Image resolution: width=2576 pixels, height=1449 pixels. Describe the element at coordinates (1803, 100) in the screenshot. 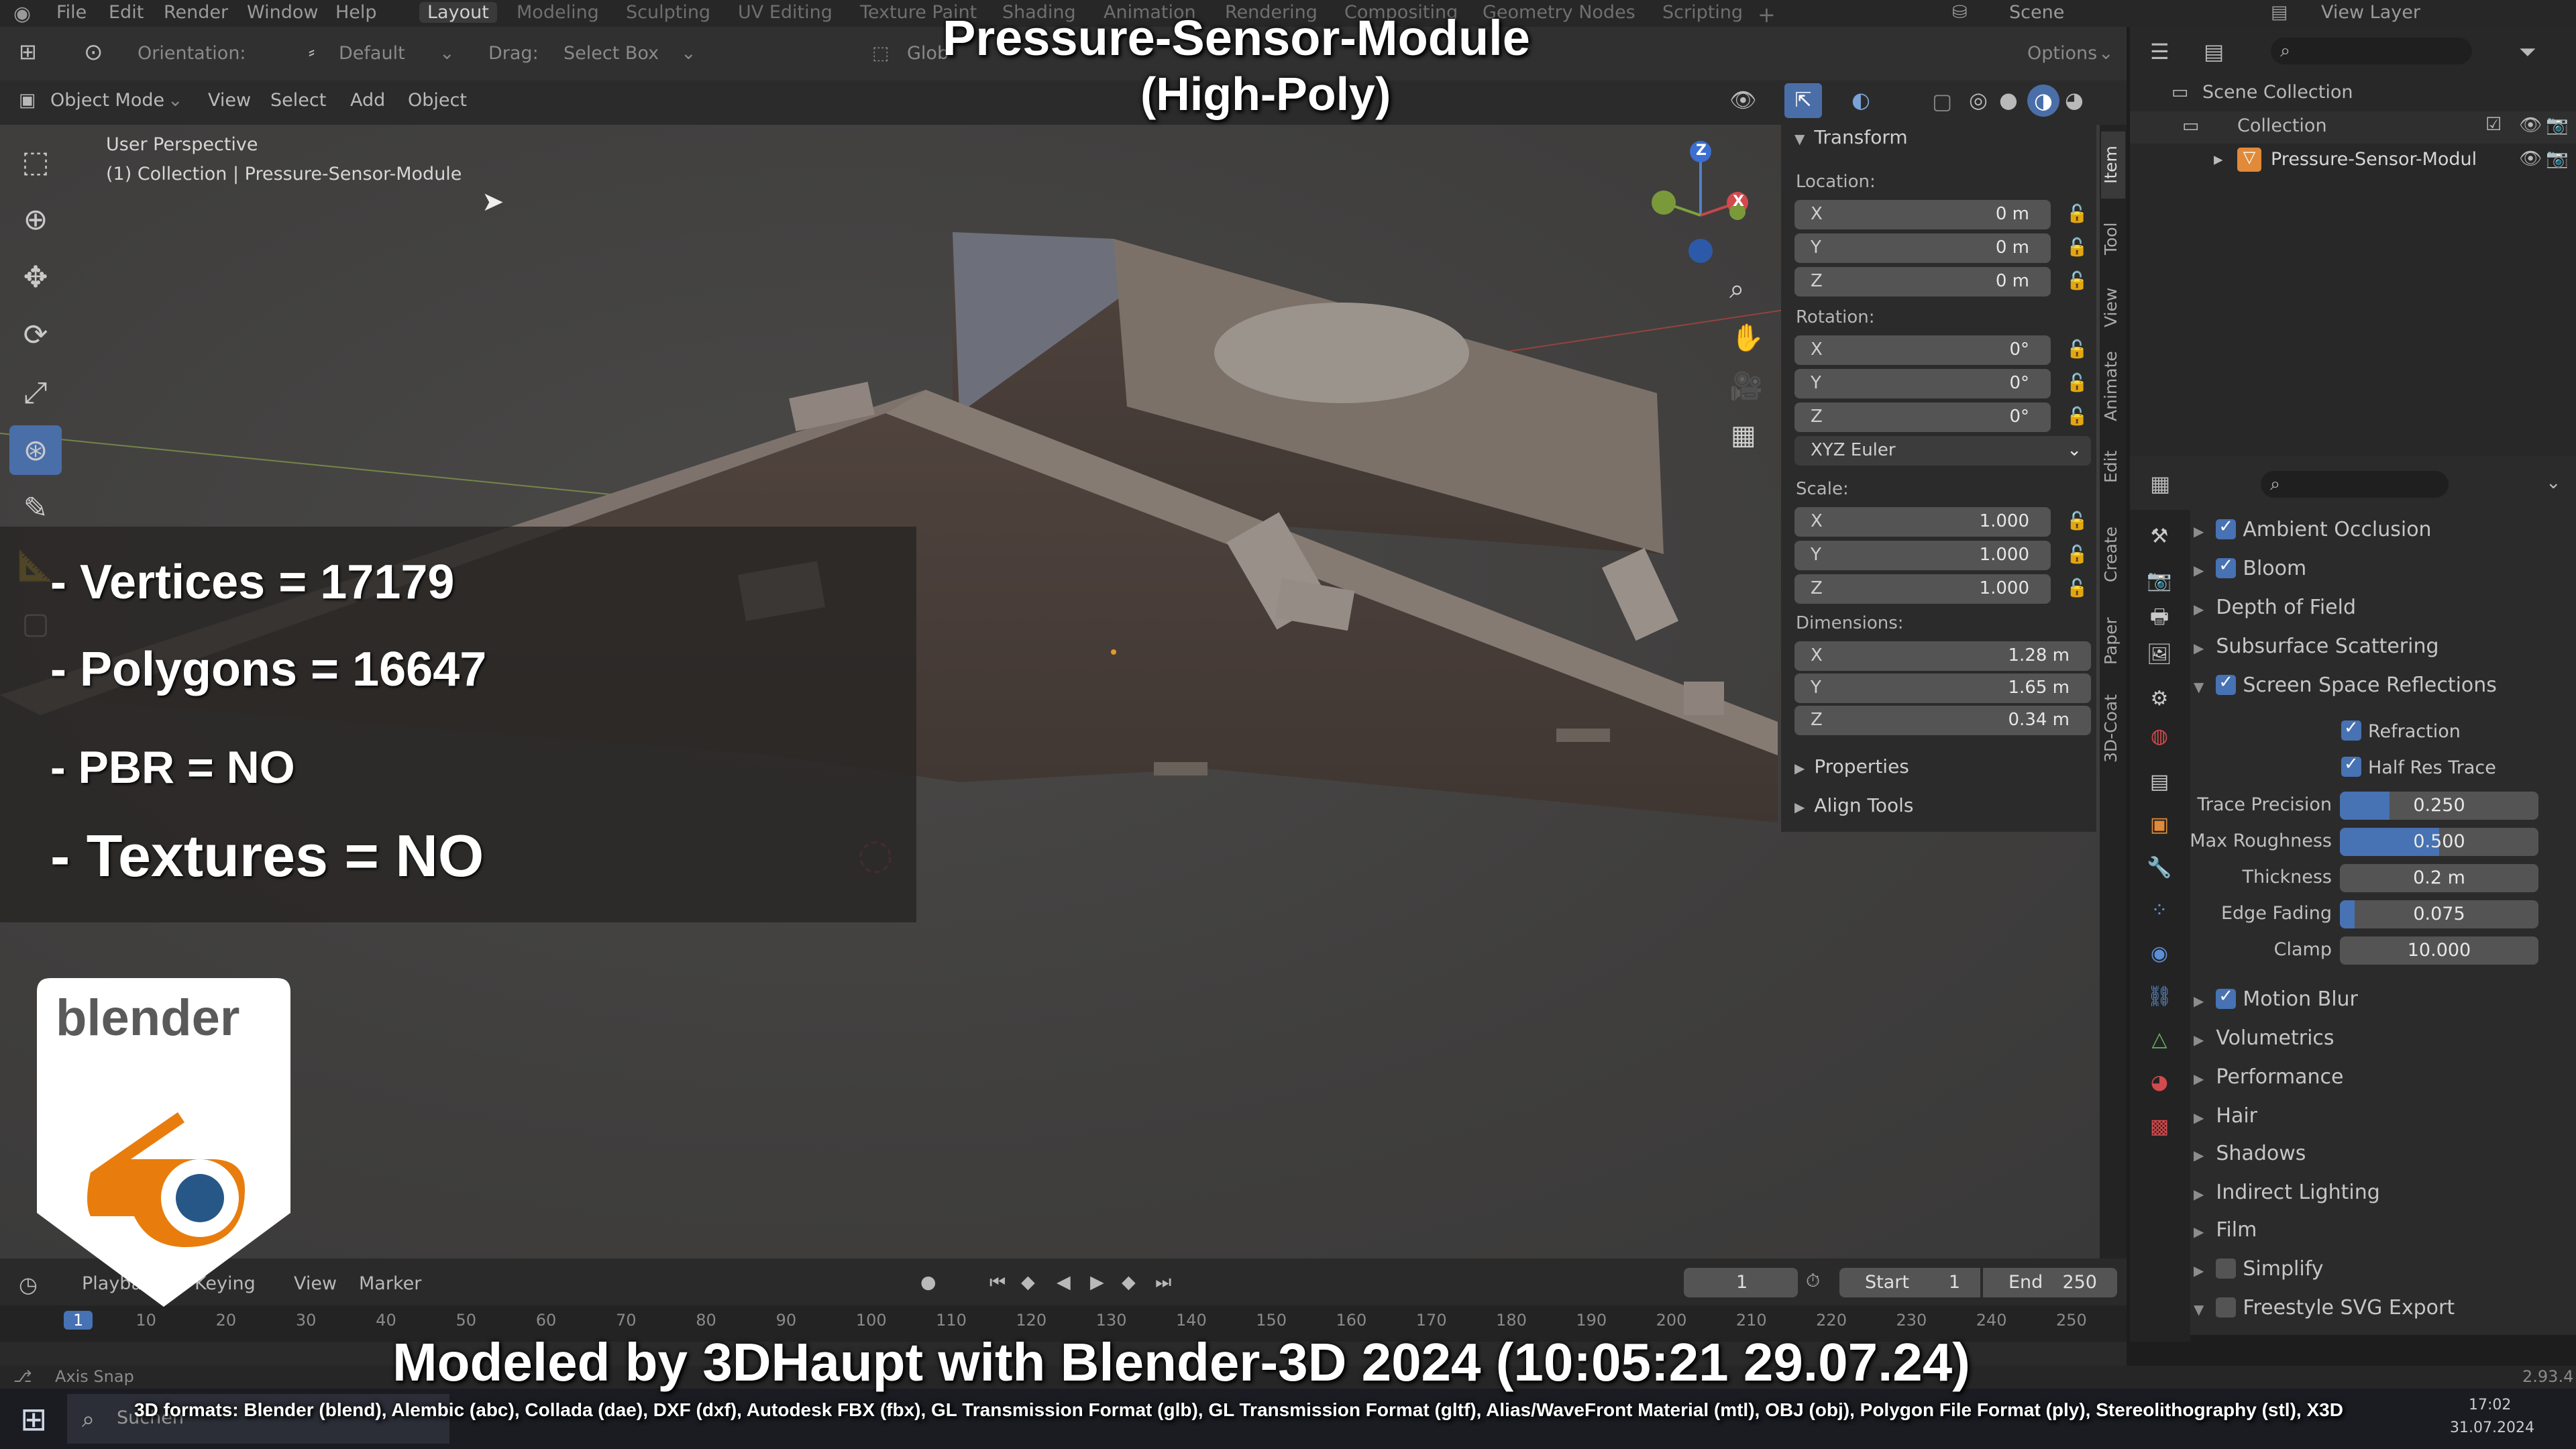

I see `gizmo-toggle-icon: ⇱` at that location.